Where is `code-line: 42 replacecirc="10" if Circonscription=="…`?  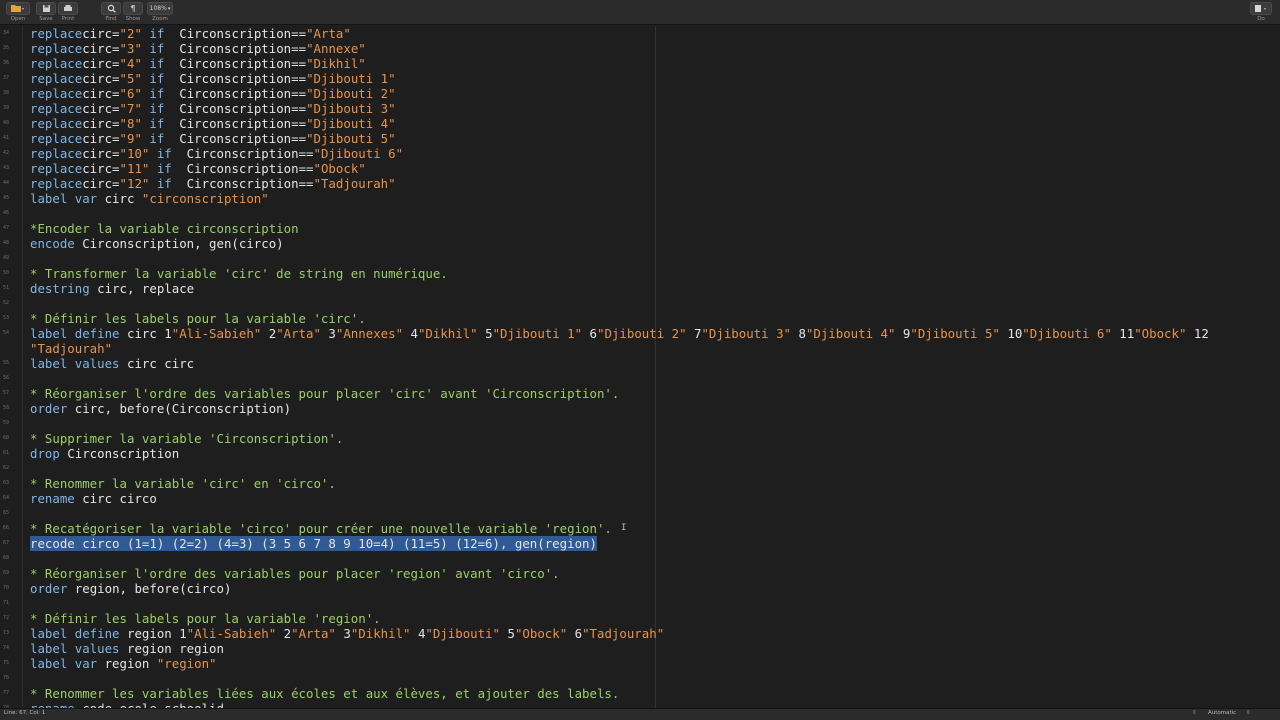 code-line: 42 replacecirc="10" if Circonscription=="… is located at coordinates (640, 153).